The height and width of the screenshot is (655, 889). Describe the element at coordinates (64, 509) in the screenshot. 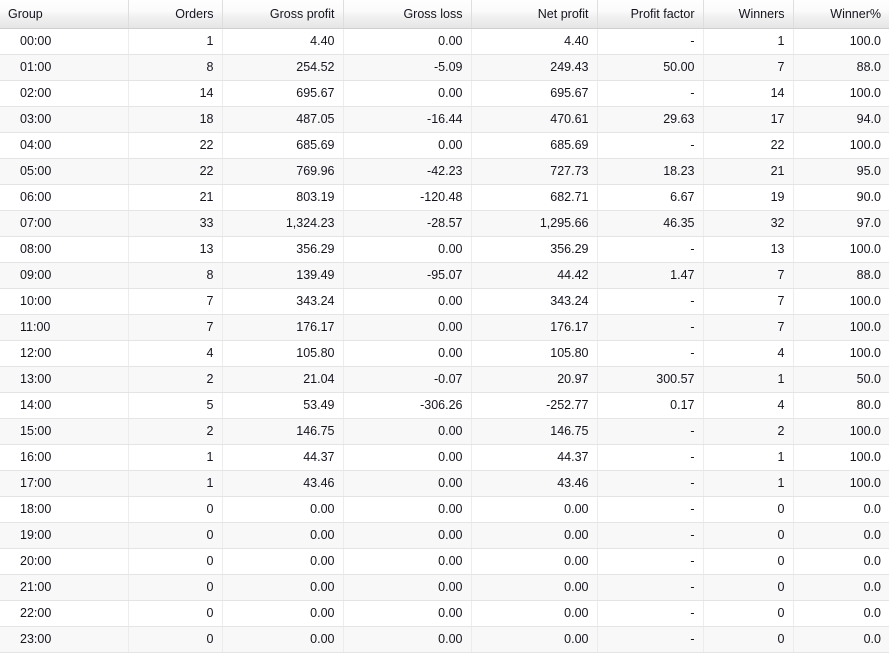

I see `cell-group: 18:00` at that location.